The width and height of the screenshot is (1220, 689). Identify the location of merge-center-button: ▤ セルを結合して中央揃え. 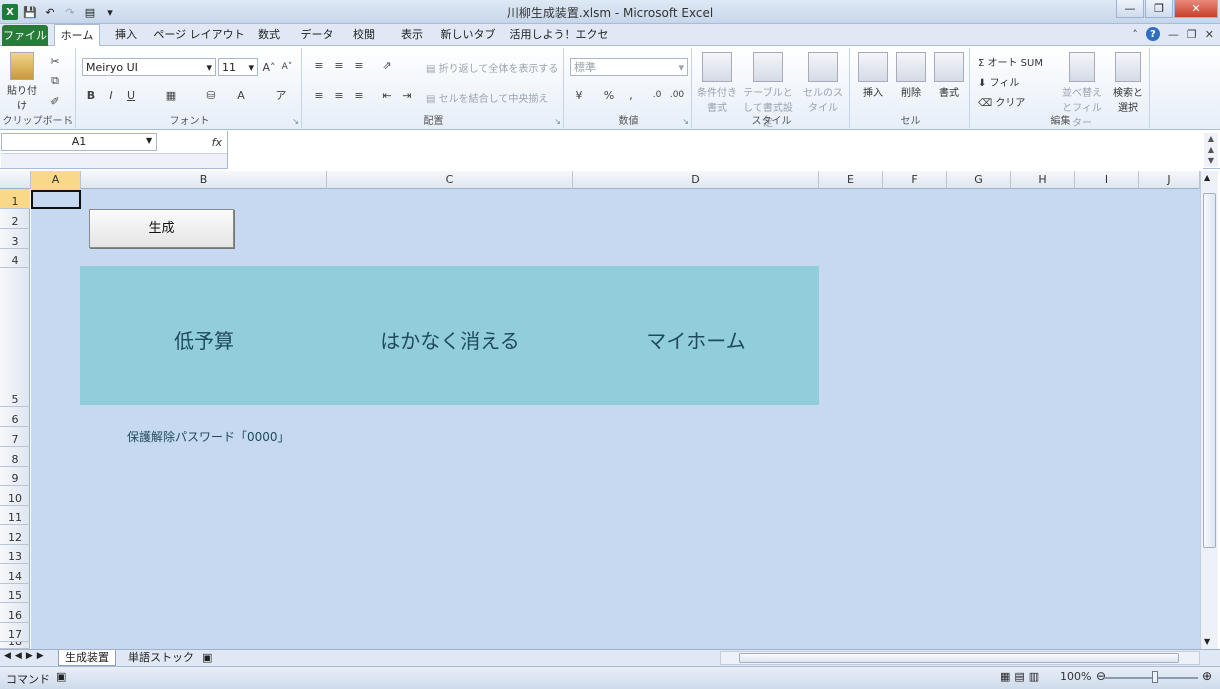
(487, 97).